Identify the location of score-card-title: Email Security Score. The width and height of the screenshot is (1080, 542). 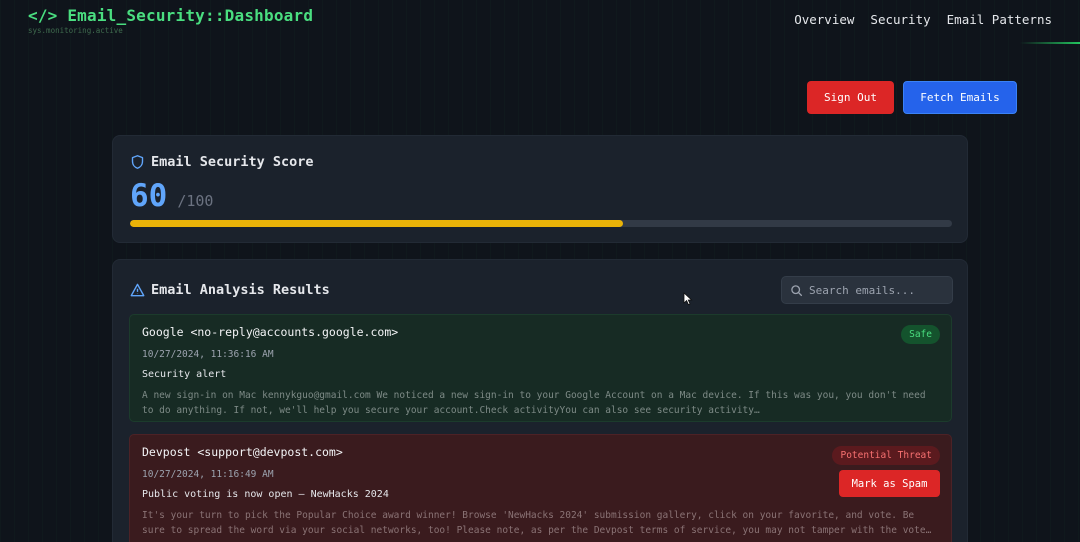
(232, 162).